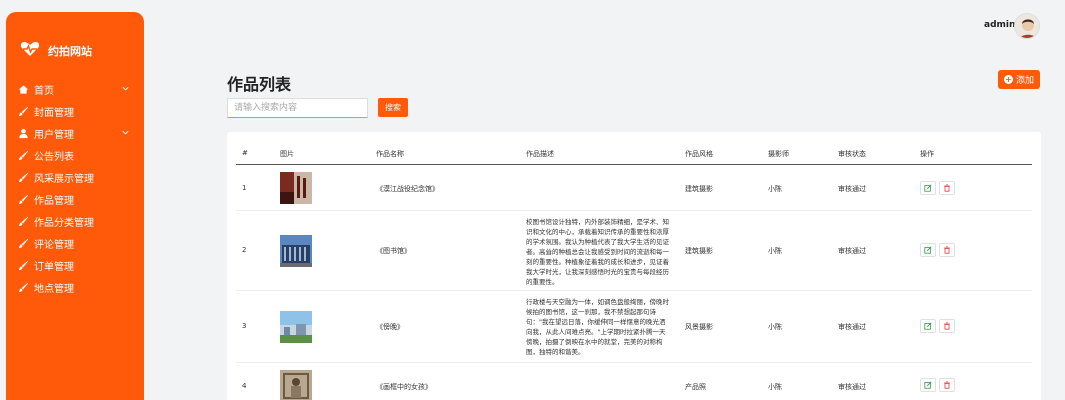 This screenshot has height=400, width=1065. I want to click on add-button: + 添加, so click(1019, 79).